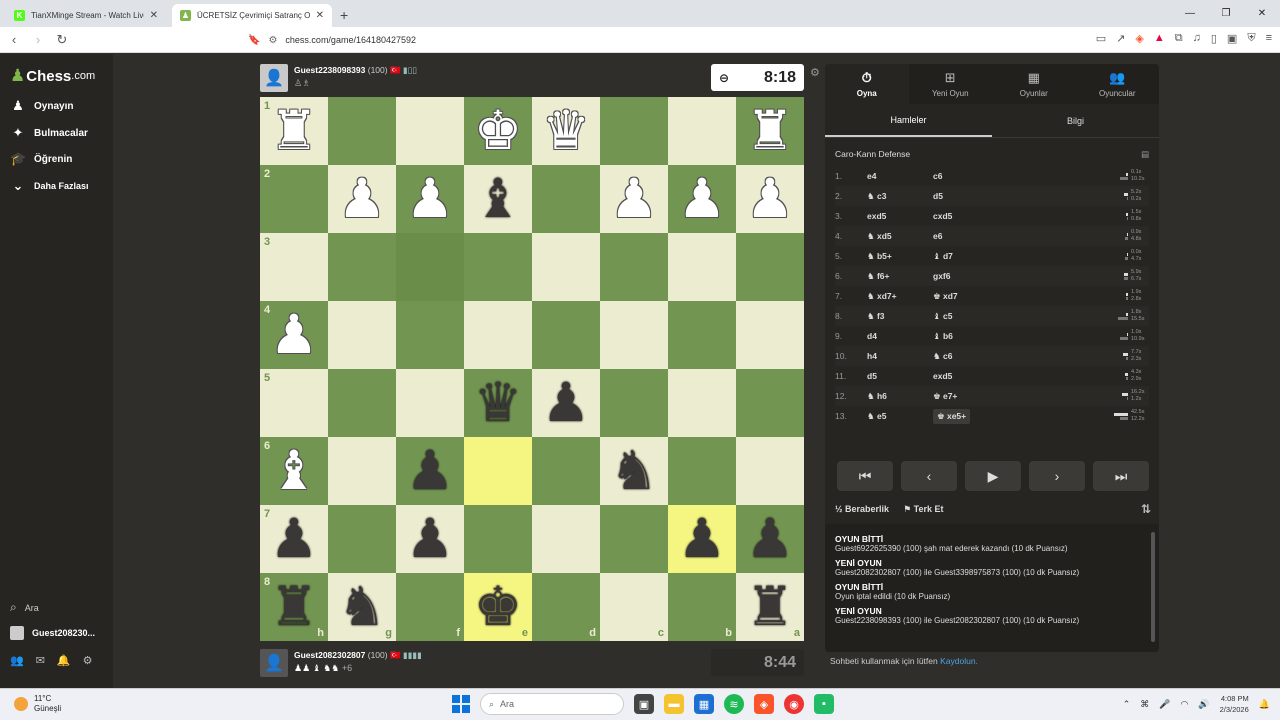 The width and height of the screenshot is (1280, 720). I want to click on url-text: chess.com/game/164180427592, so click(350, 40).